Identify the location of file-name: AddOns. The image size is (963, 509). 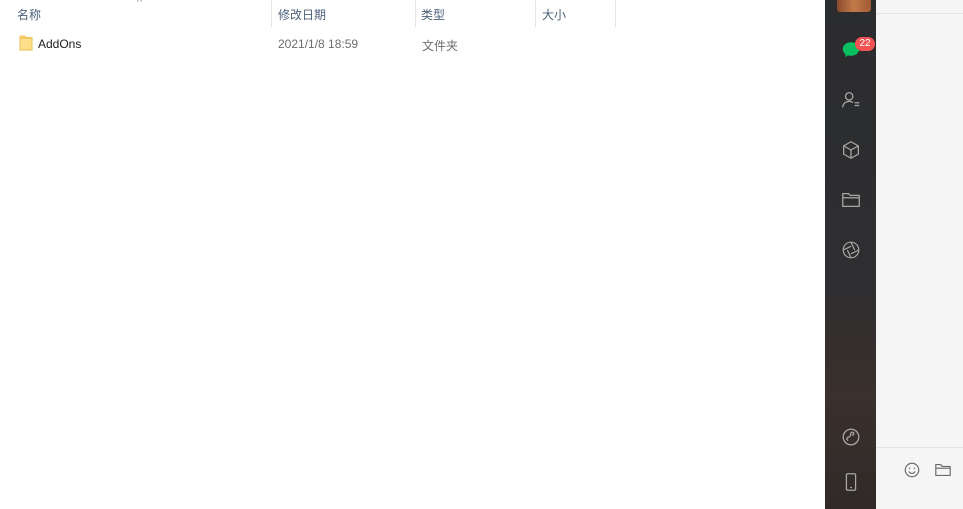
(60, 44).